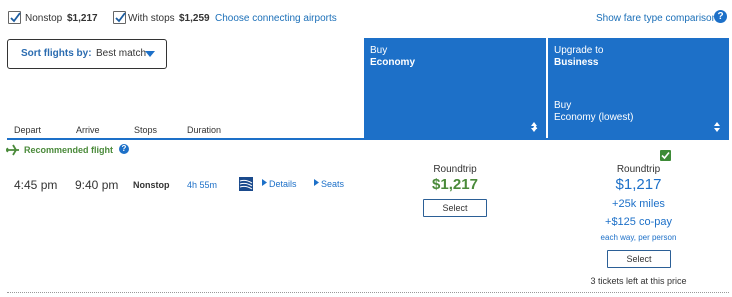  What do you see at coordinates (44, 18) in the screenshot?
I see `nonstop-label: Nonstop` at bounding box center [44, 18].